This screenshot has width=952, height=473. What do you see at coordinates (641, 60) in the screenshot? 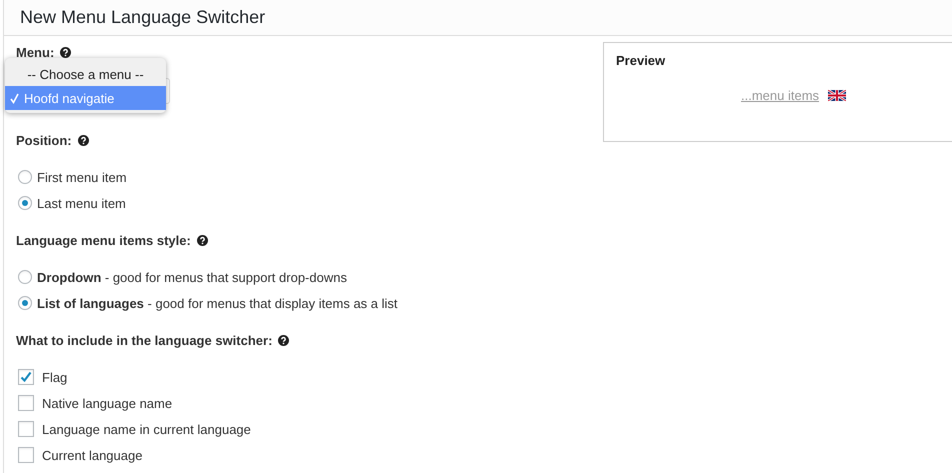
I see `preview-title: Preview` at bounding box center [641, 60].